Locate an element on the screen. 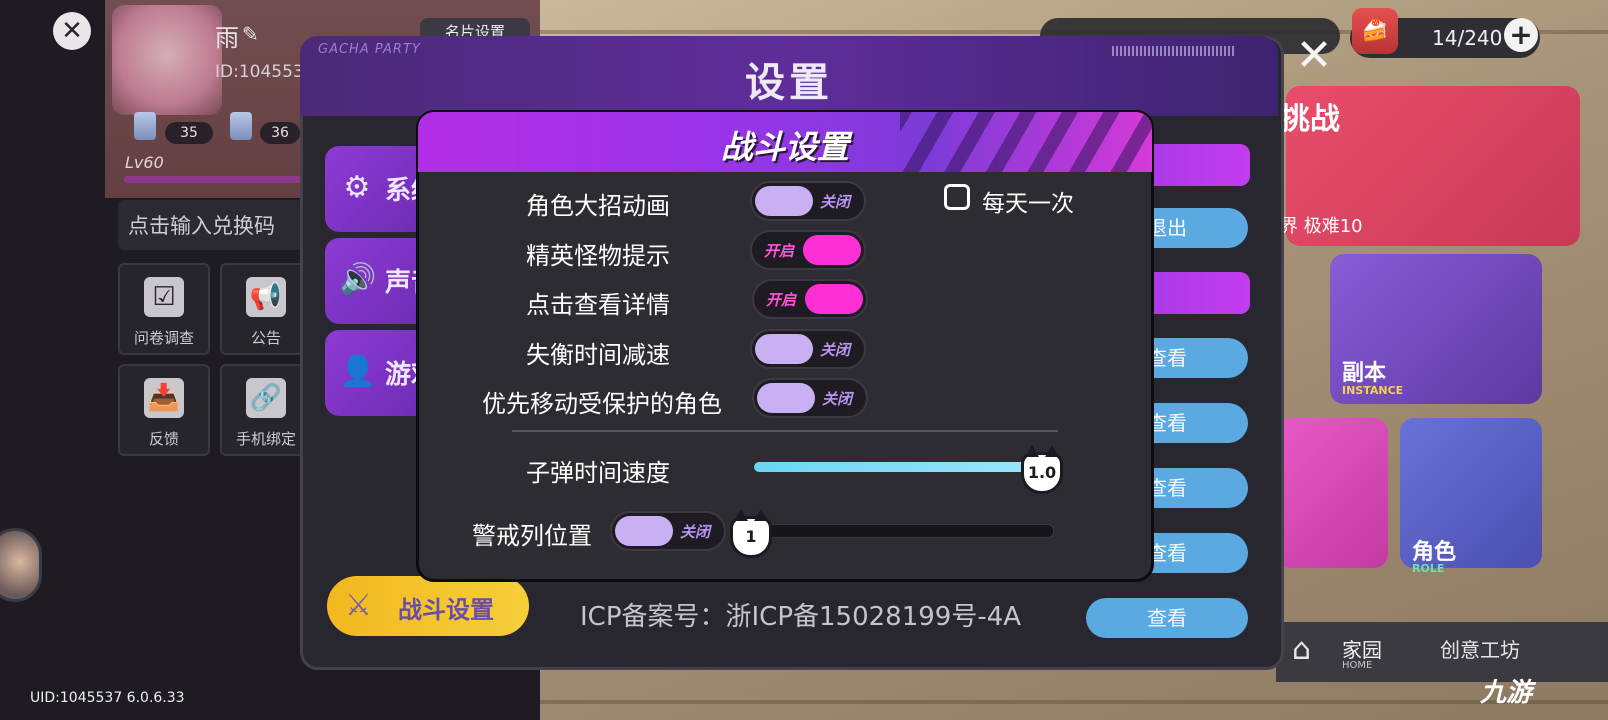  close-icon: ✕ is located at coordinates (72, 31).